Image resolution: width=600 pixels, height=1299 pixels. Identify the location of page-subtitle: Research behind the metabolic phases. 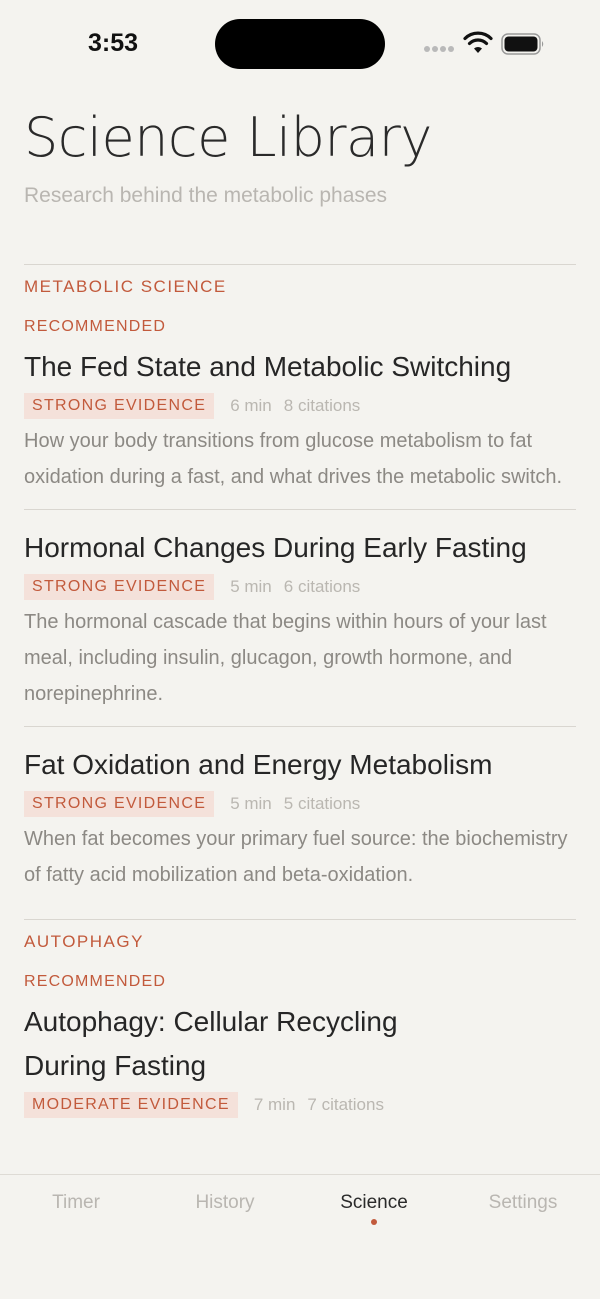
(206, 195).